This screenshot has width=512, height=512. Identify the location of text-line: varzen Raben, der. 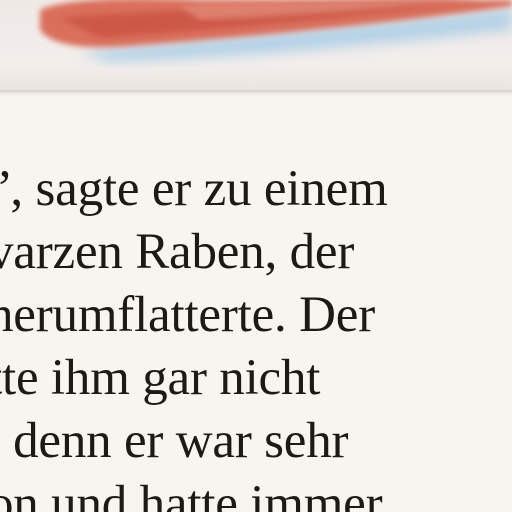
(177, 252).